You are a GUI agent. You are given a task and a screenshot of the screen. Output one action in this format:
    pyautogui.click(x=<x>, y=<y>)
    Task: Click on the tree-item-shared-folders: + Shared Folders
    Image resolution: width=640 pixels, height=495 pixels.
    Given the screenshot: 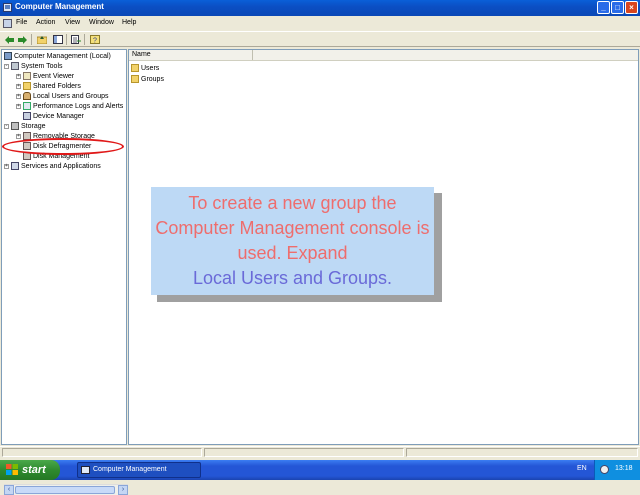 What is the action you would take?
    pyautogui.click(x=48, y=86)
    